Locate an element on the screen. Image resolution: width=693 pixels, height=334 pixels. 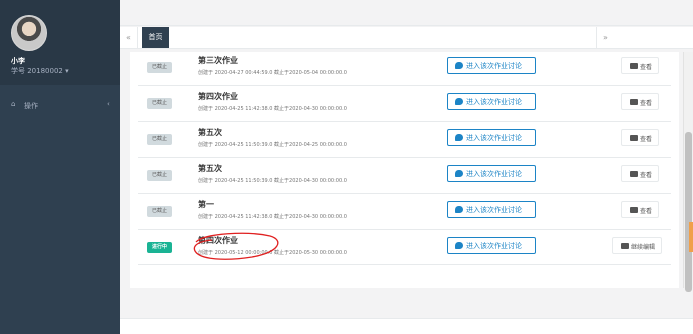
continue-editing-label: 继续编辑 is located at coordinates (643, 247).